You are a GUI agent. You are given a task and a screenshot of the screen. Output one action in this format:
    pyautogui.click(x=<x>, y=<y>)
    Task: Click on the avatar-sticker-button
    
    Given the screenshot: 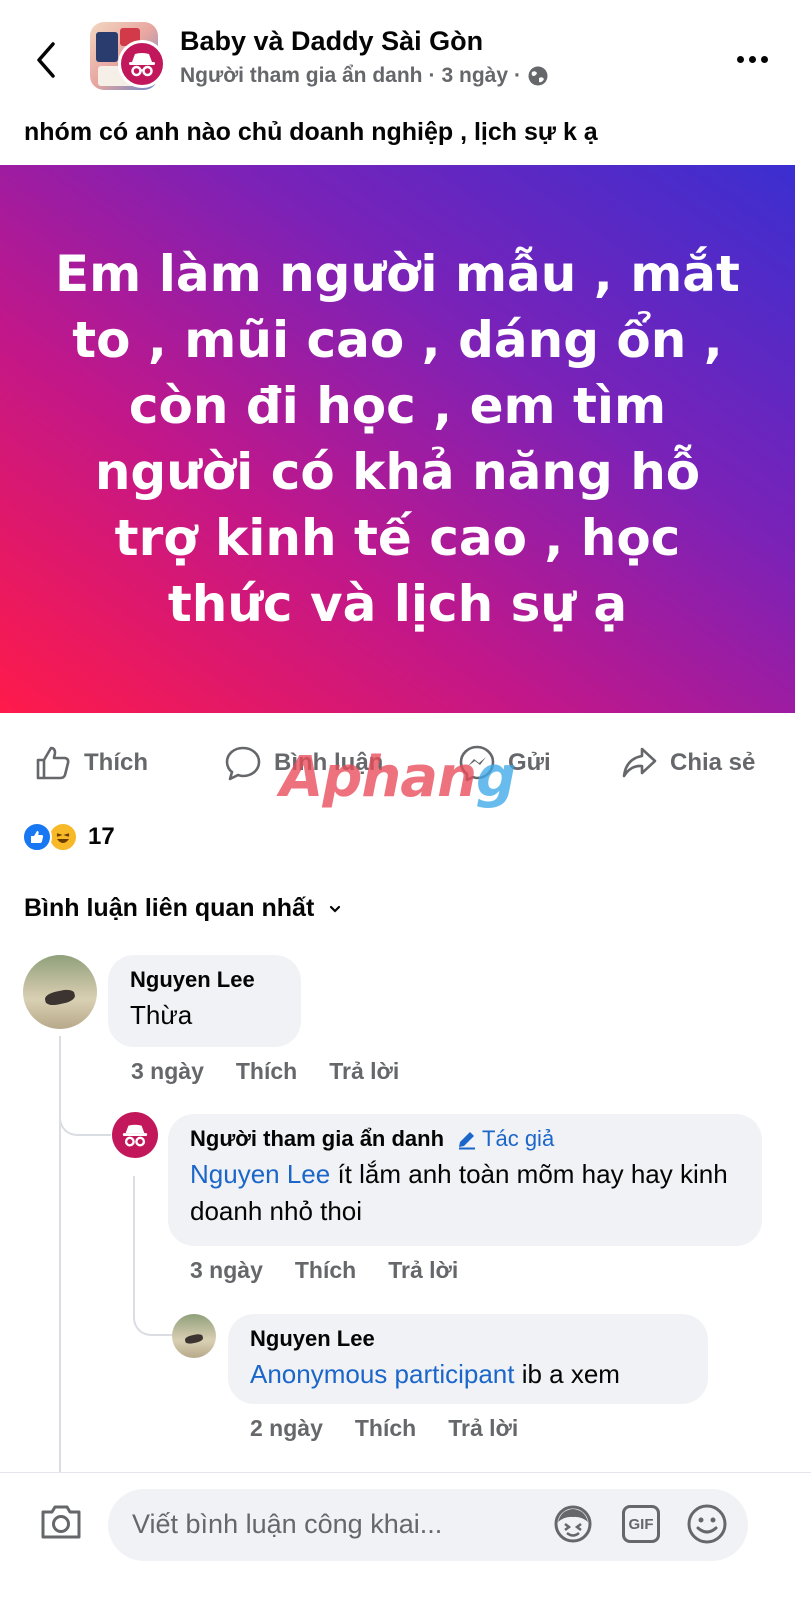 What is the action you would take?
    pyautogui.click(x=573, y=1524)
    